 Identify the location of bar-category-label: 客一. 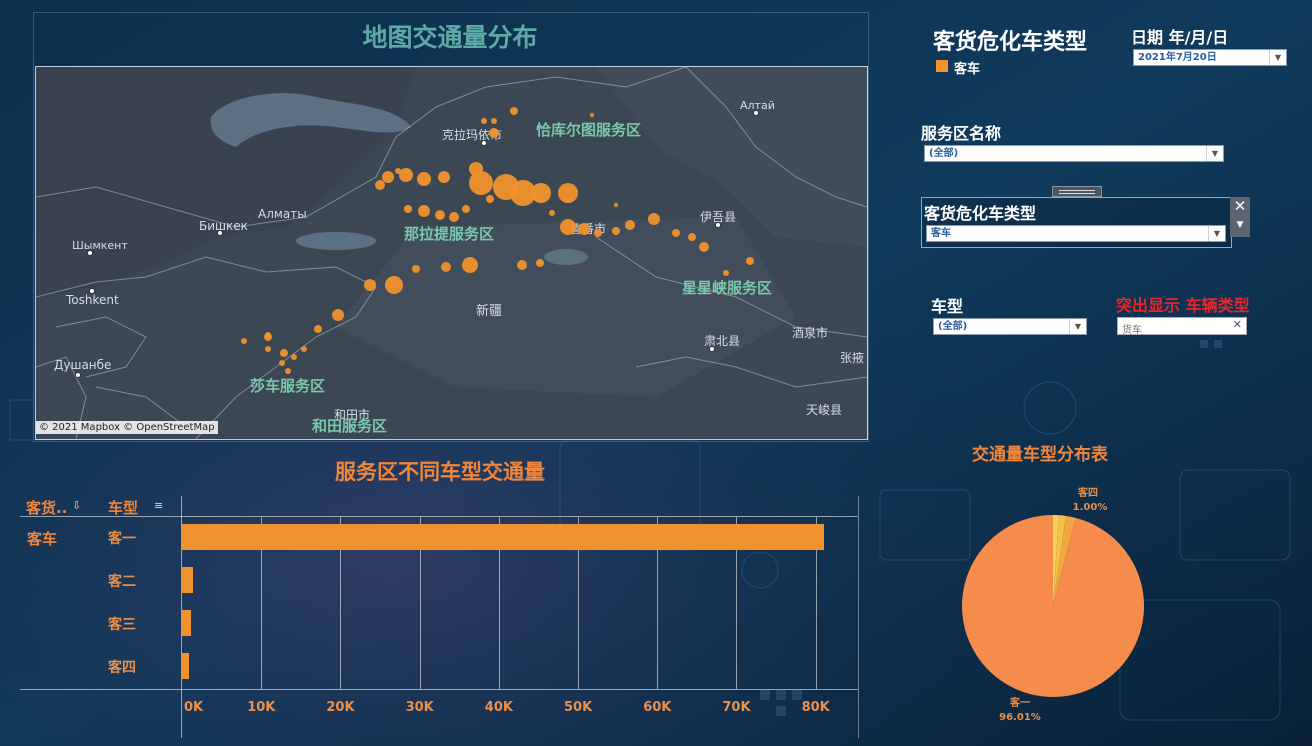
(122, 539).